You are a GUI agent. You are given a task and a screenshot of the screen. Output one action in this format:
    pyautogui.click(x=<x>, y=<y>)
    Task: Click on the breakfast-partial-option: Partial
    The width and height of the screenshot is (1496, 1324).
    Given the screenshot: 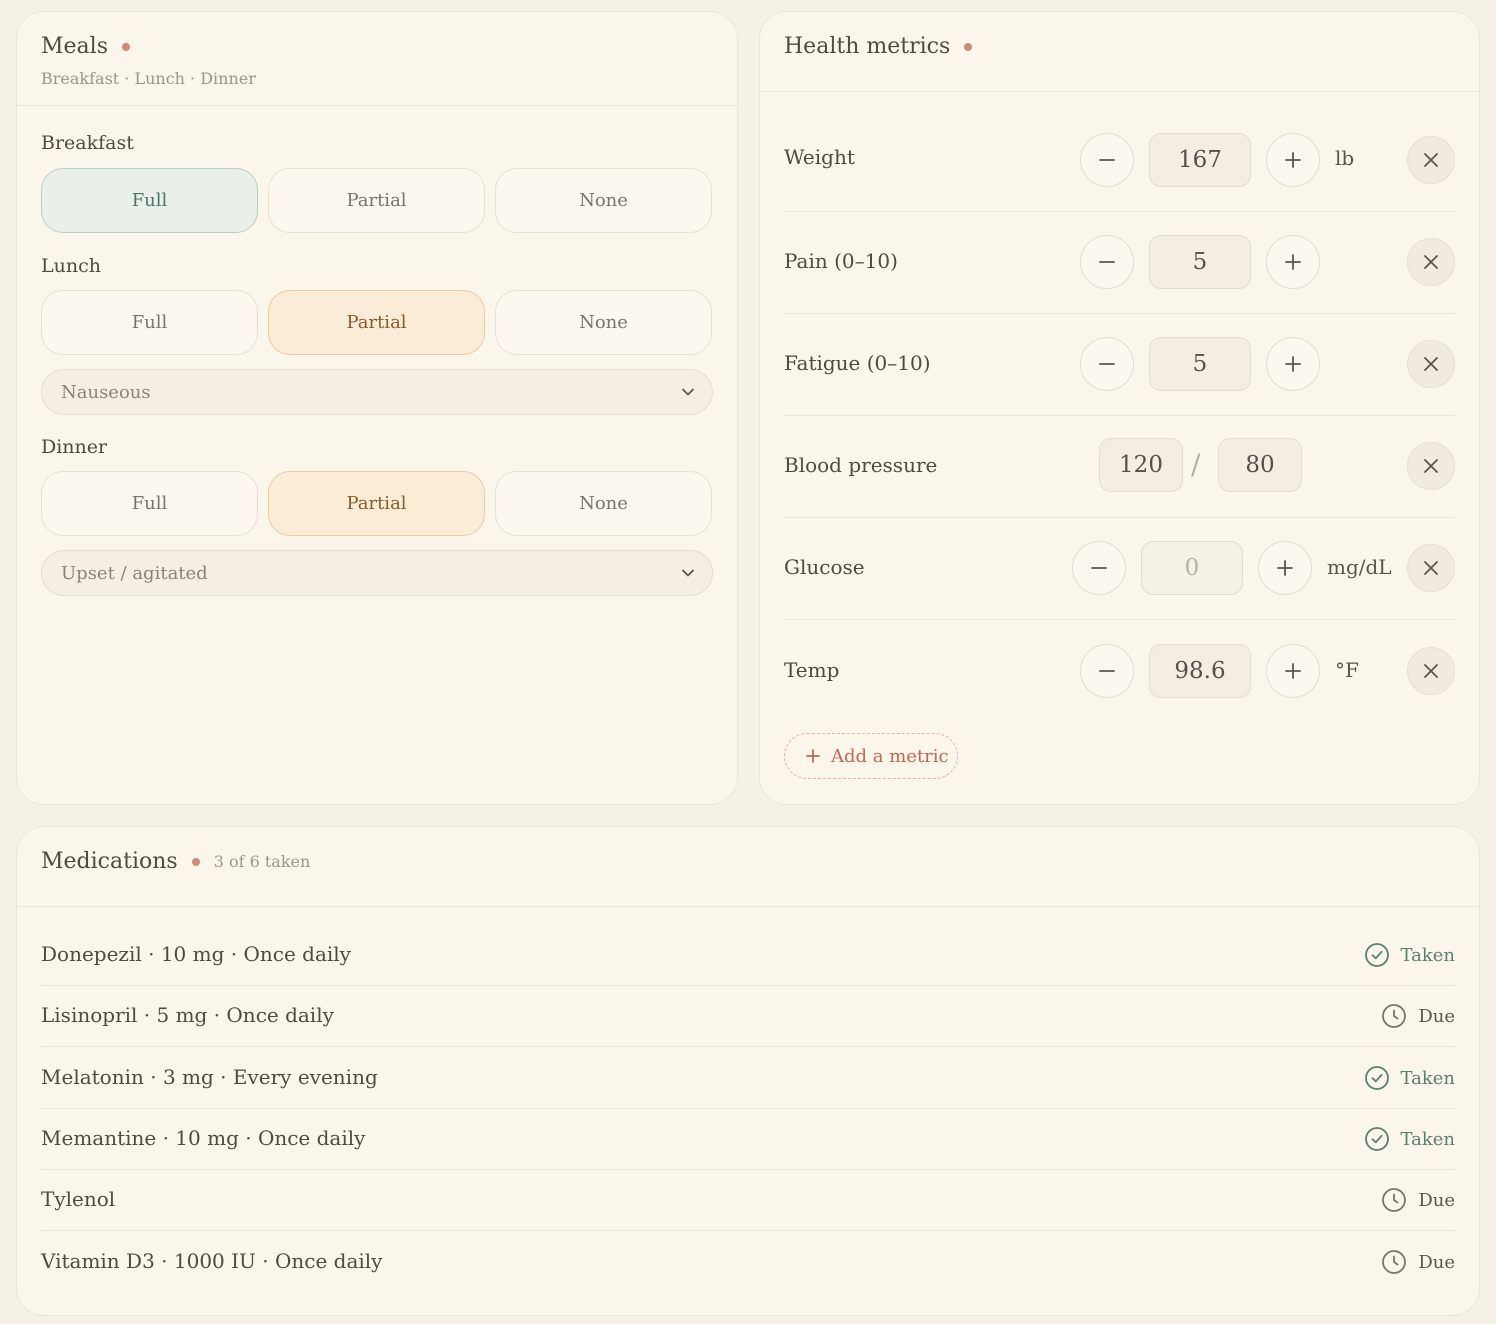 What is the action you would take?
    pyautogui.click(x=376, y=200)
    